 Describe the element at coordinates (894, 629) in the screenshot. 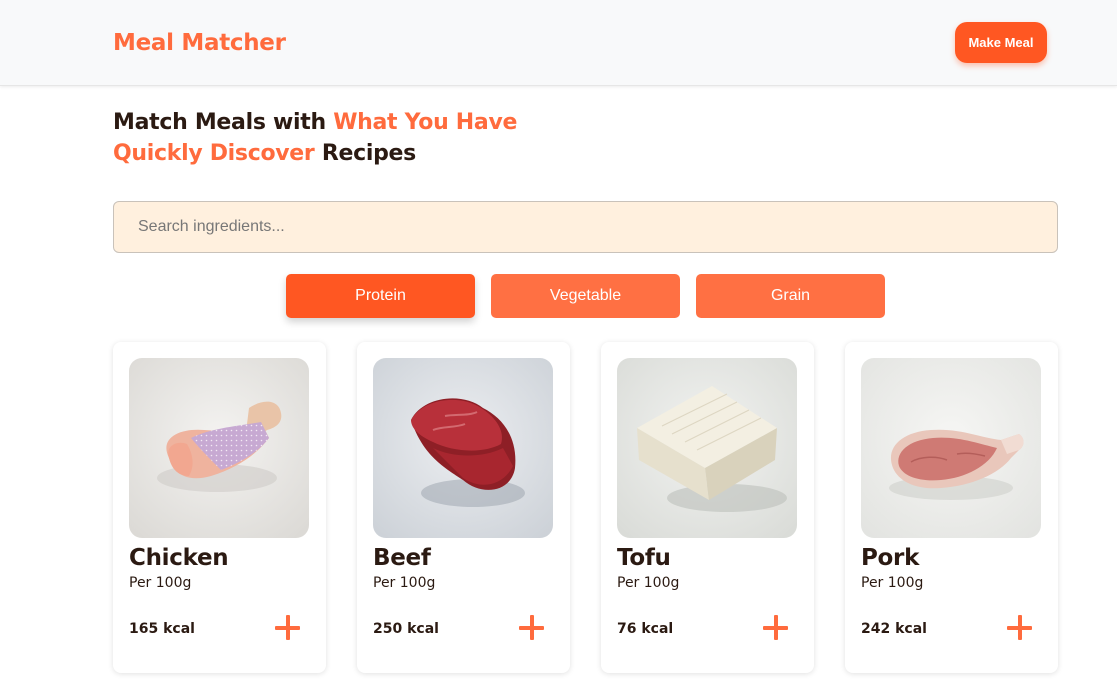

I see `ingredient-calories: 242 kcal` at that location.